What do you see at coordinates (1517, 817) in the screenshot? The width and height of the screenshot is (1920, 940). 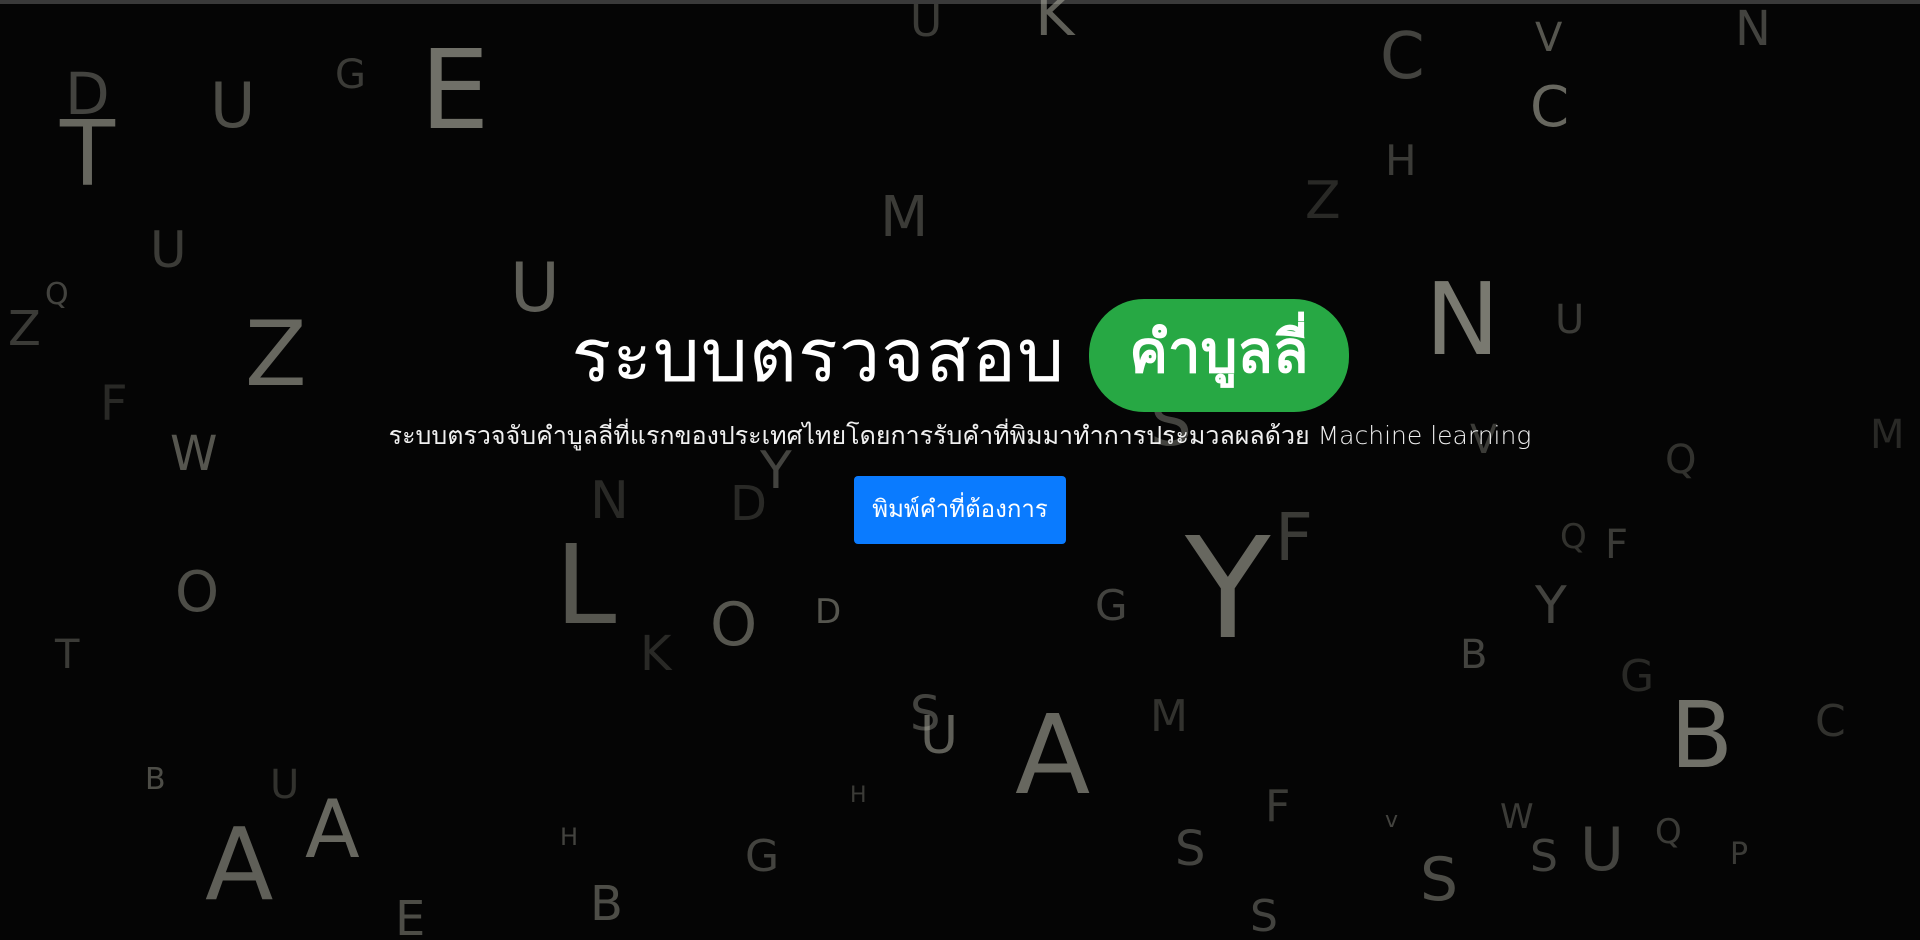 I see `bg-letter: W` at bounding box center [1517, 817].